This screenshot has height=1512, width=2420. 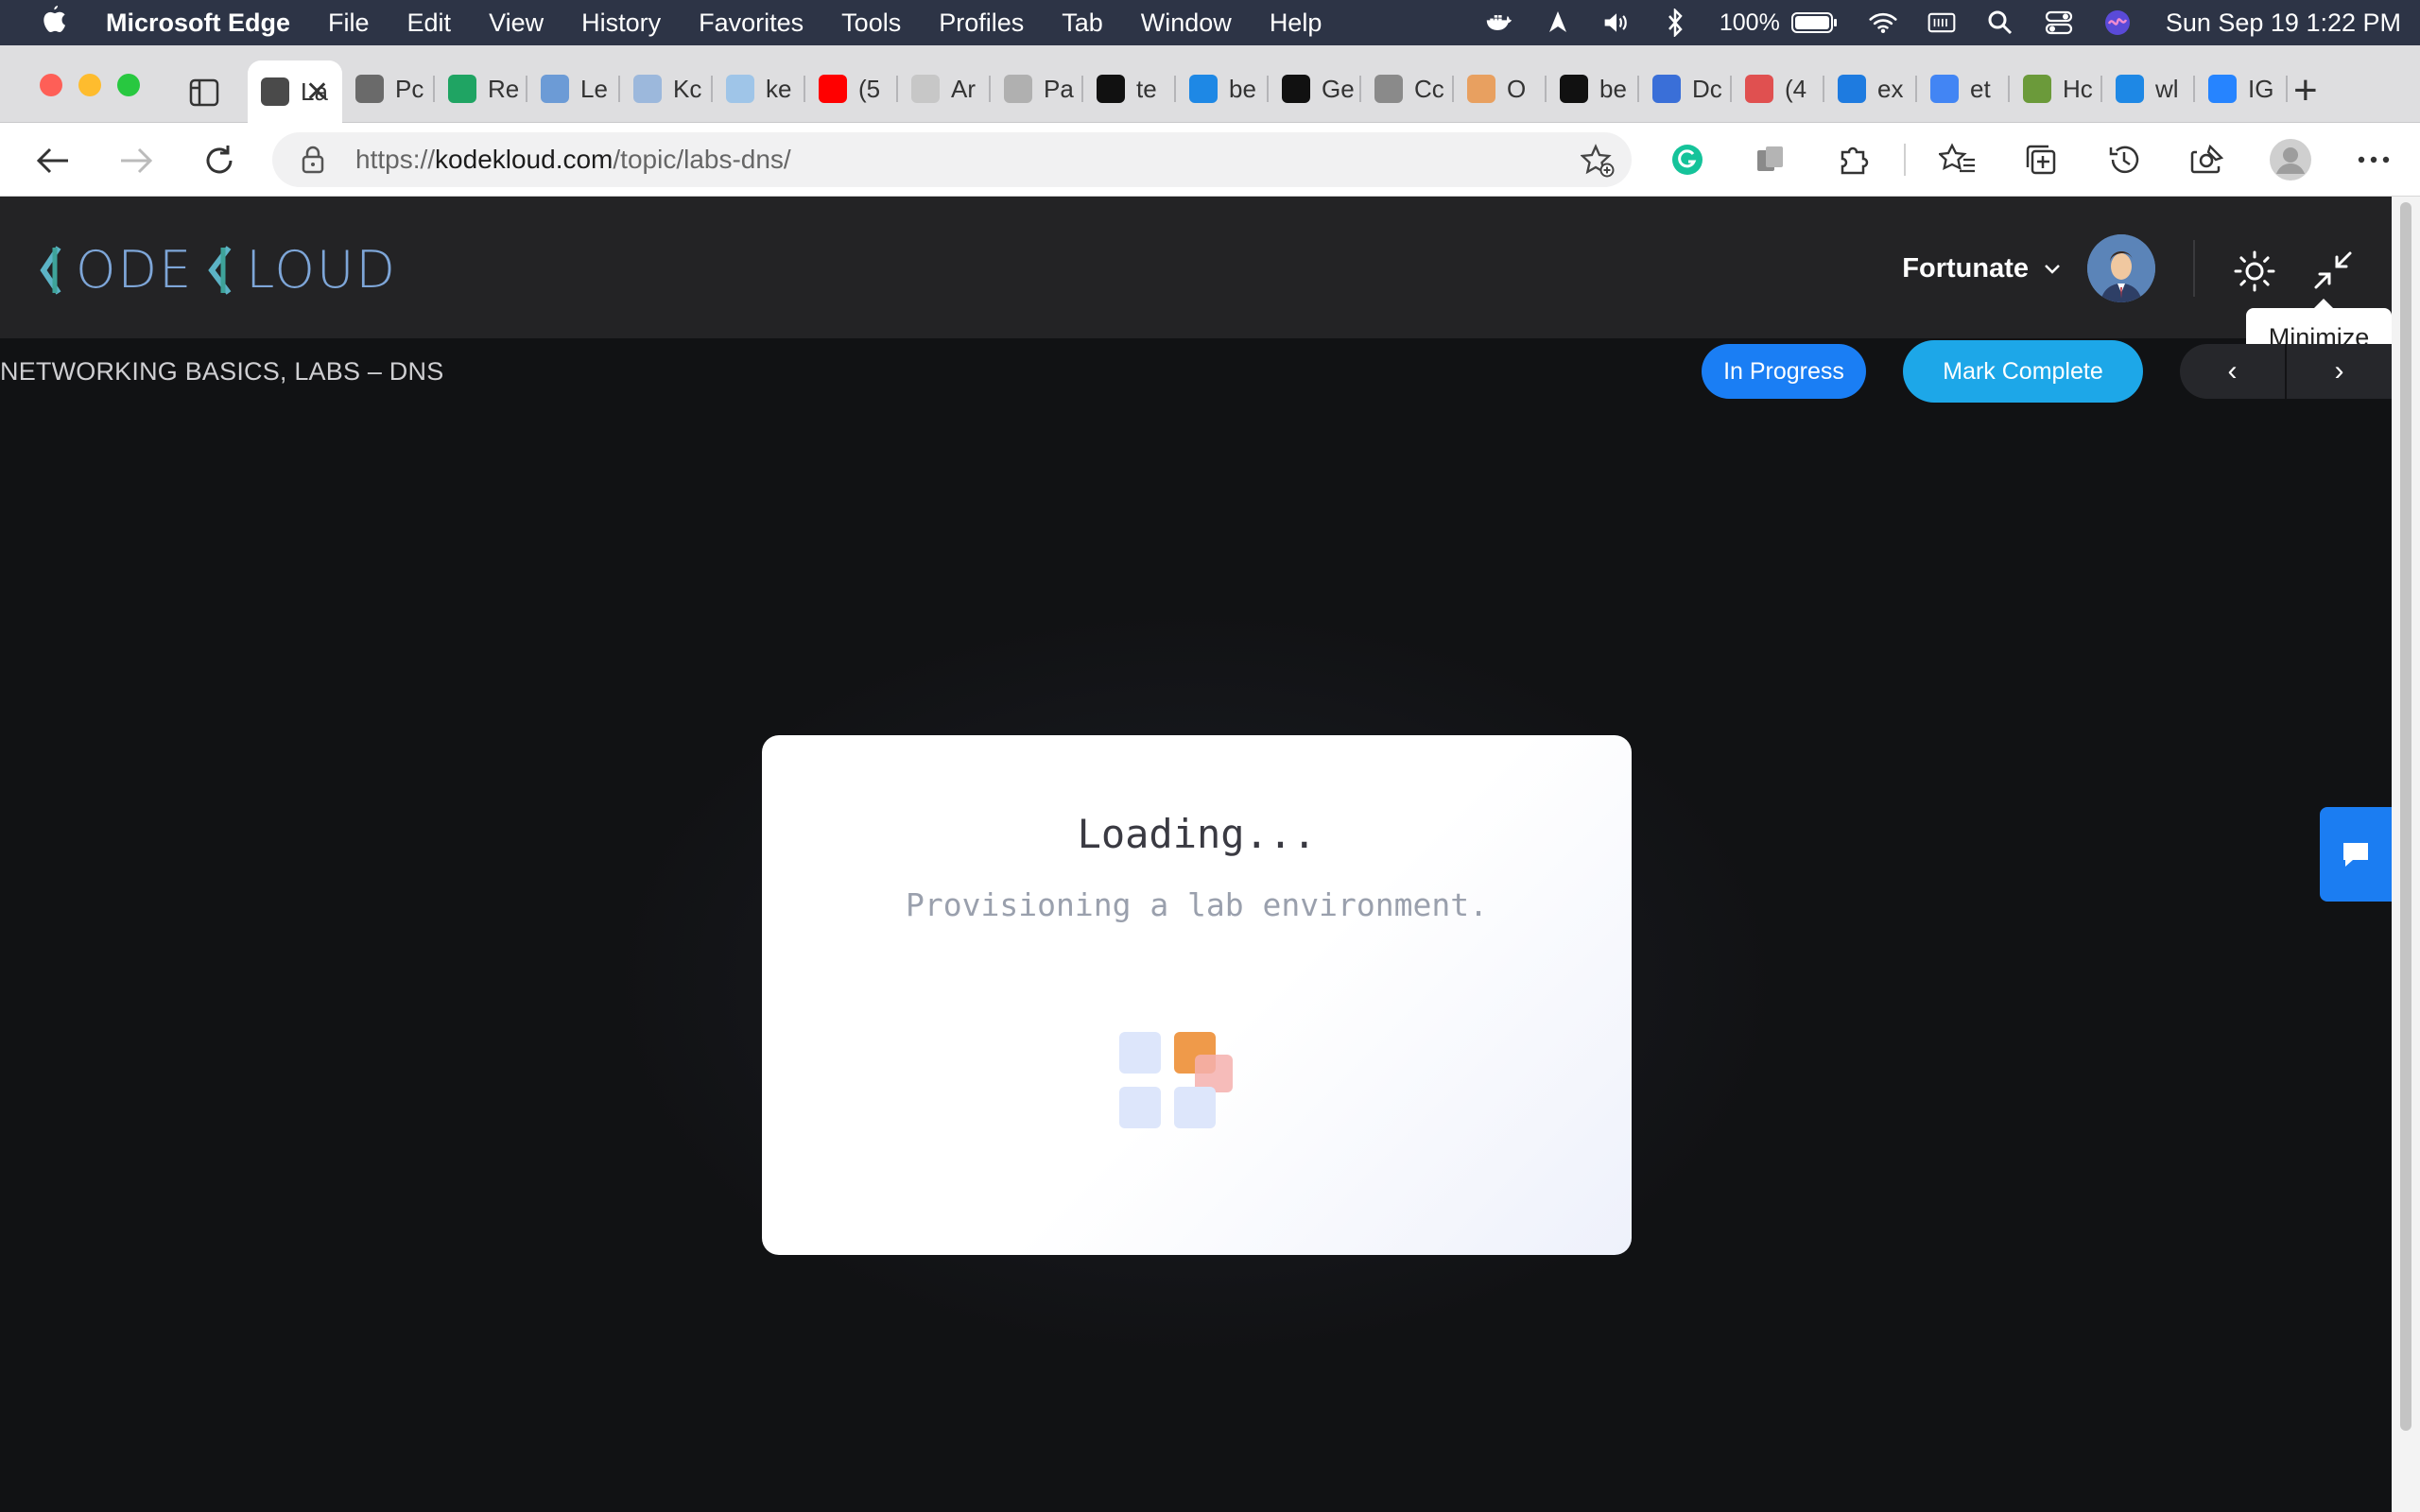 I want to click on minimize-window-button, so click(x=89, y=85).